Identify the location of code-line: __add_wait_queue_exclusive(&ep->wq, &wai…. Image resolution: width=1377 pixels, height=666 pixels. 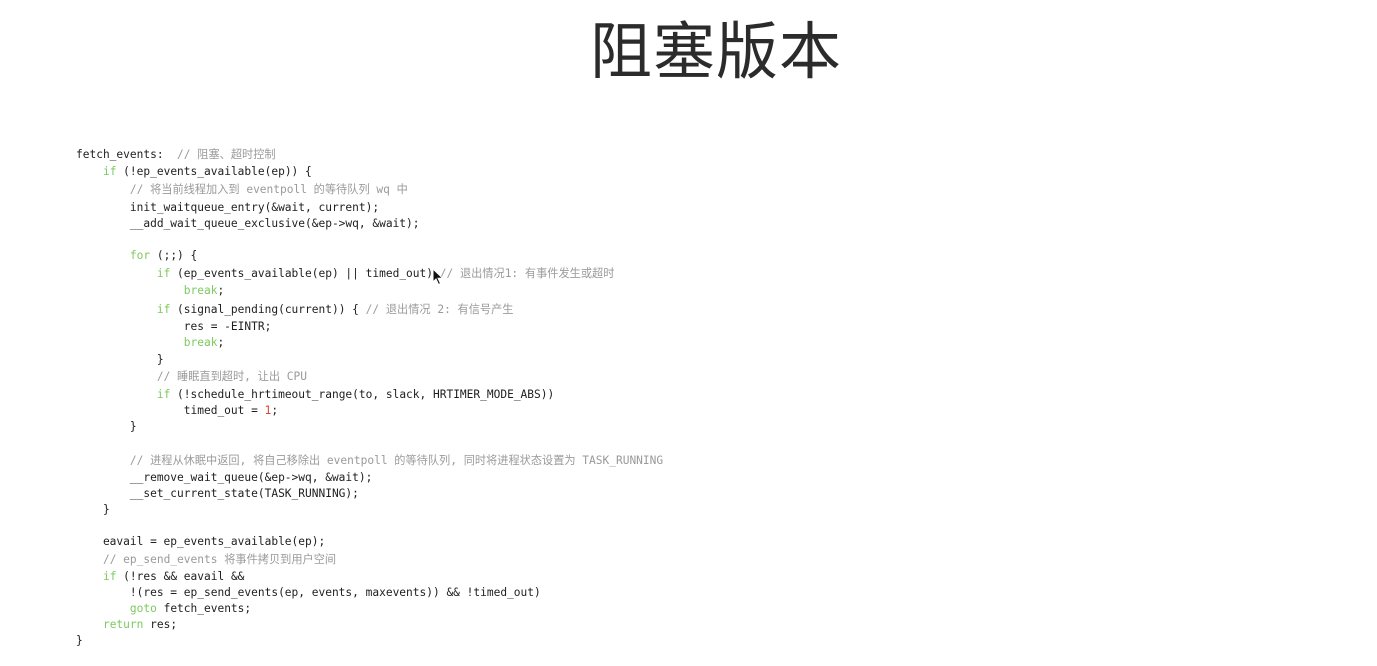
(248, 224).